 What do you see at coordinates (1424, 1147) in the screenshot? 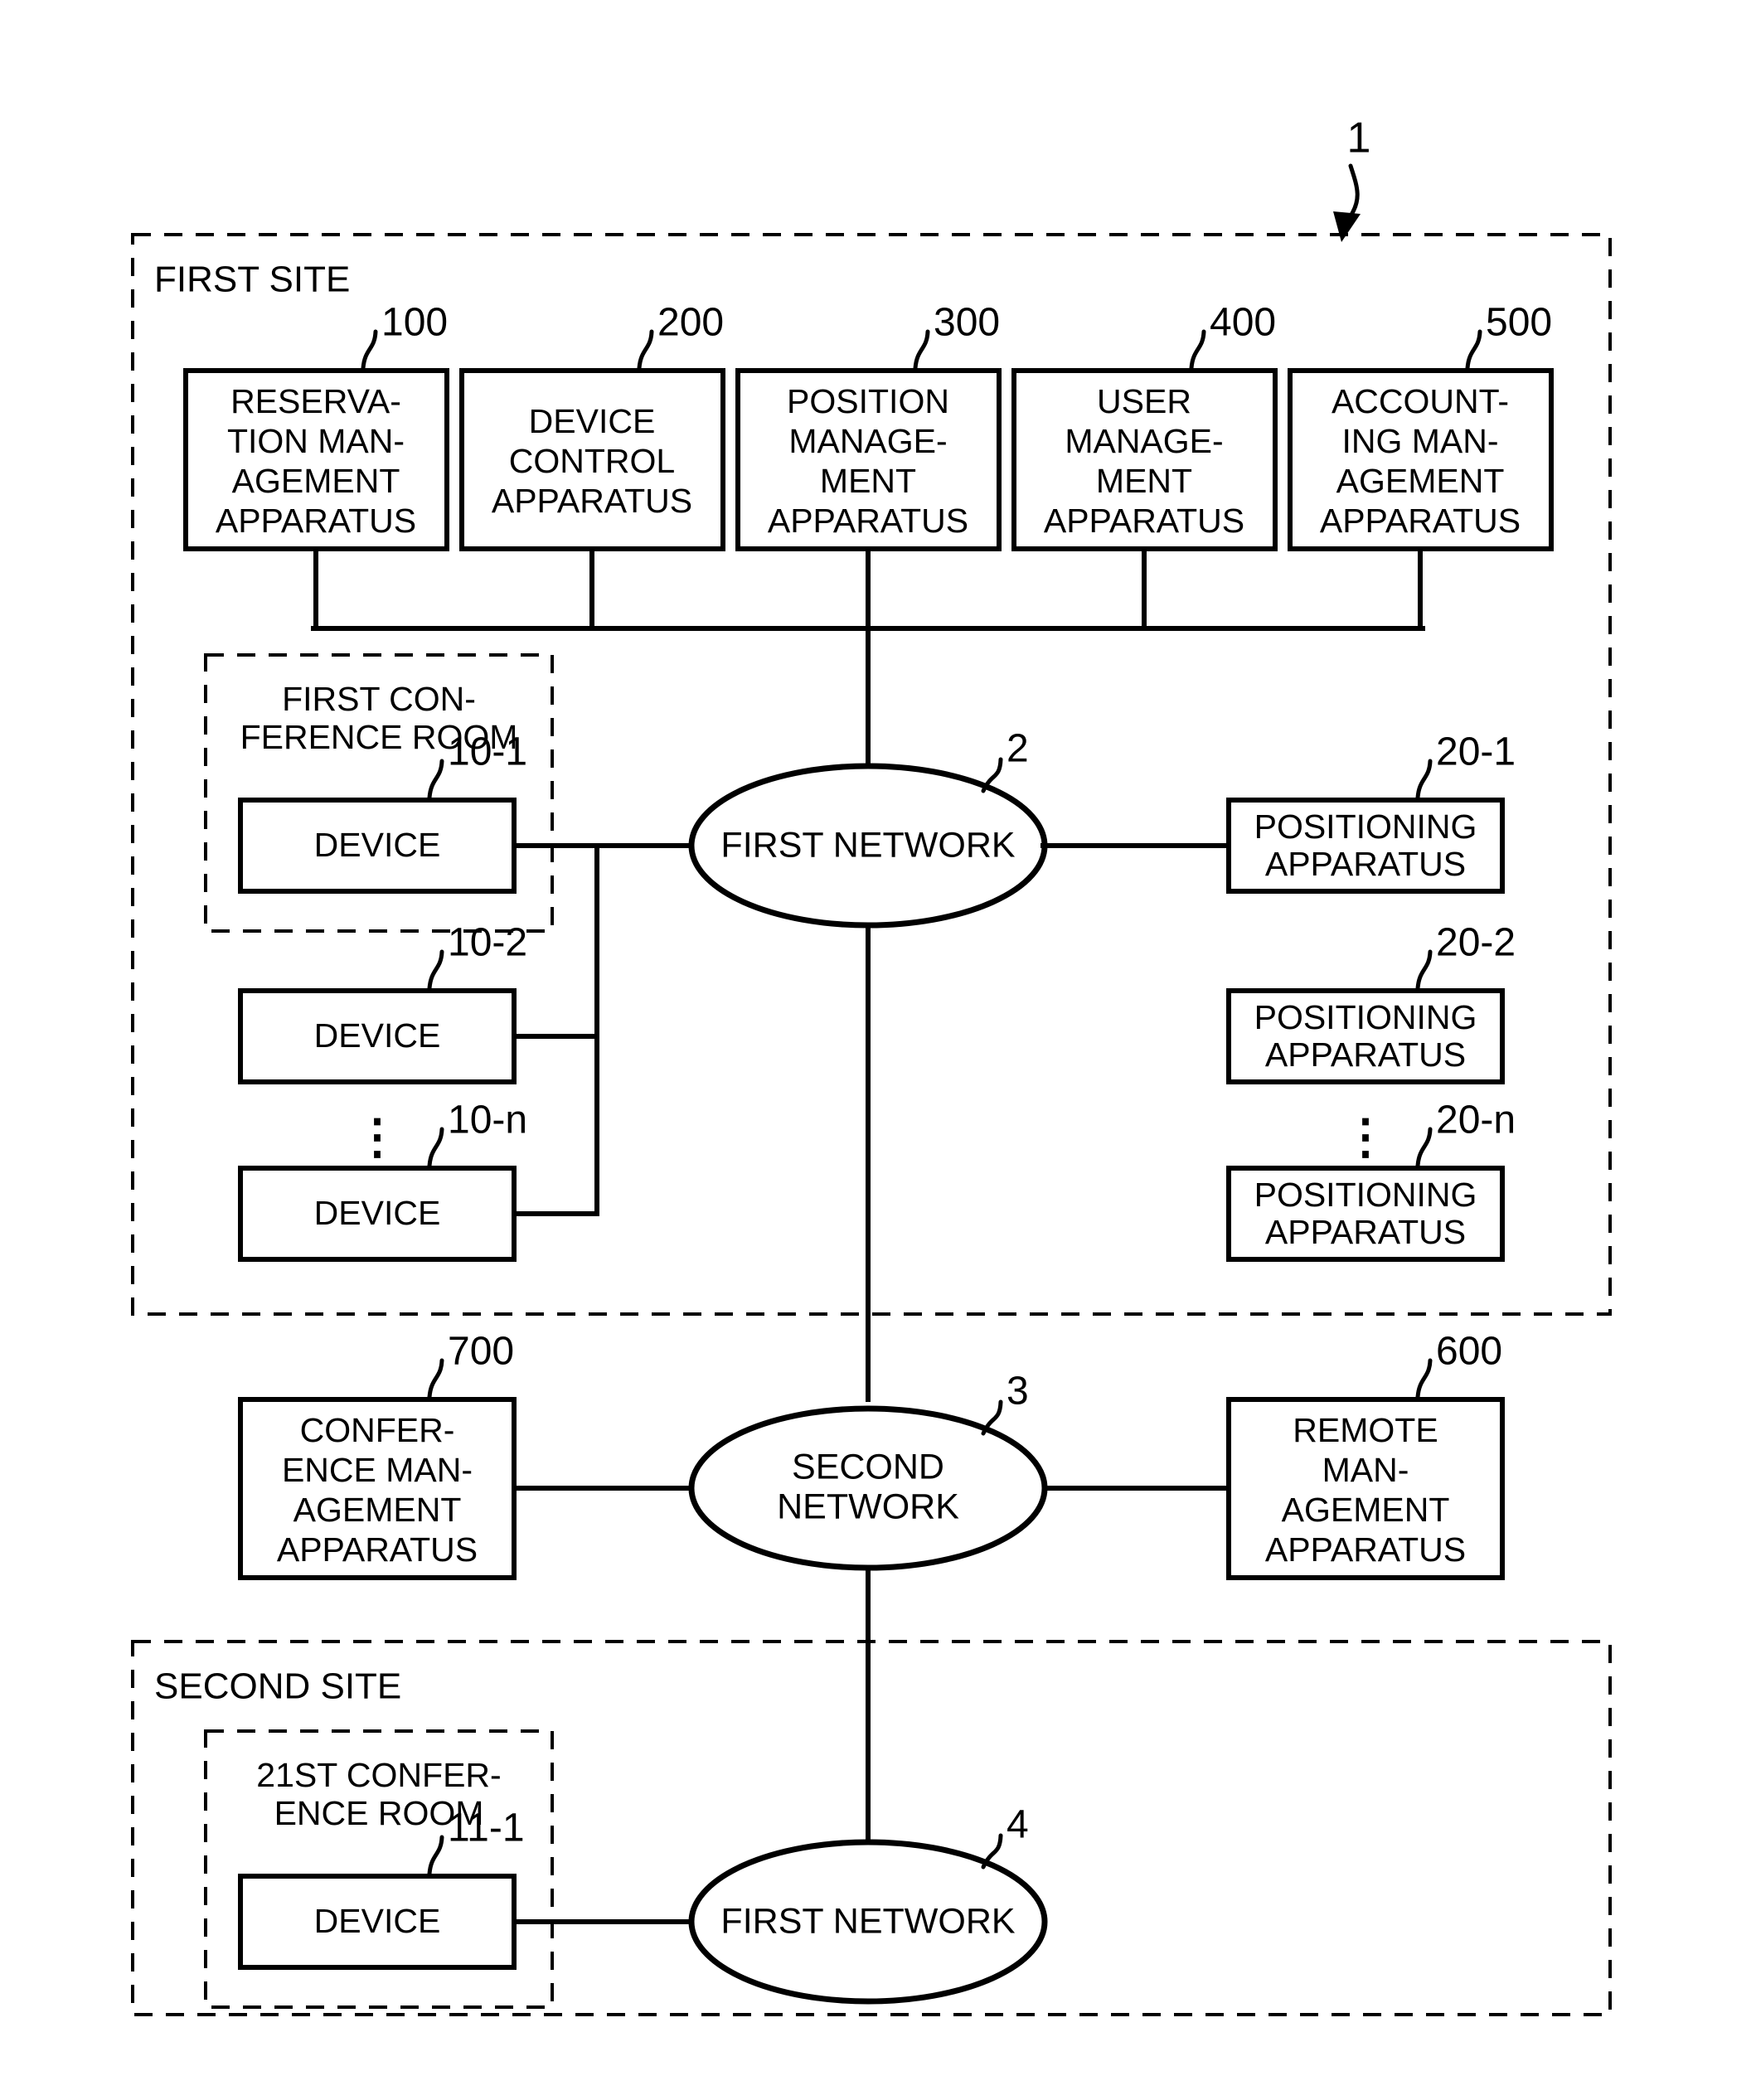
I see `leader-20-n` at bounding box center [1424, 1147].